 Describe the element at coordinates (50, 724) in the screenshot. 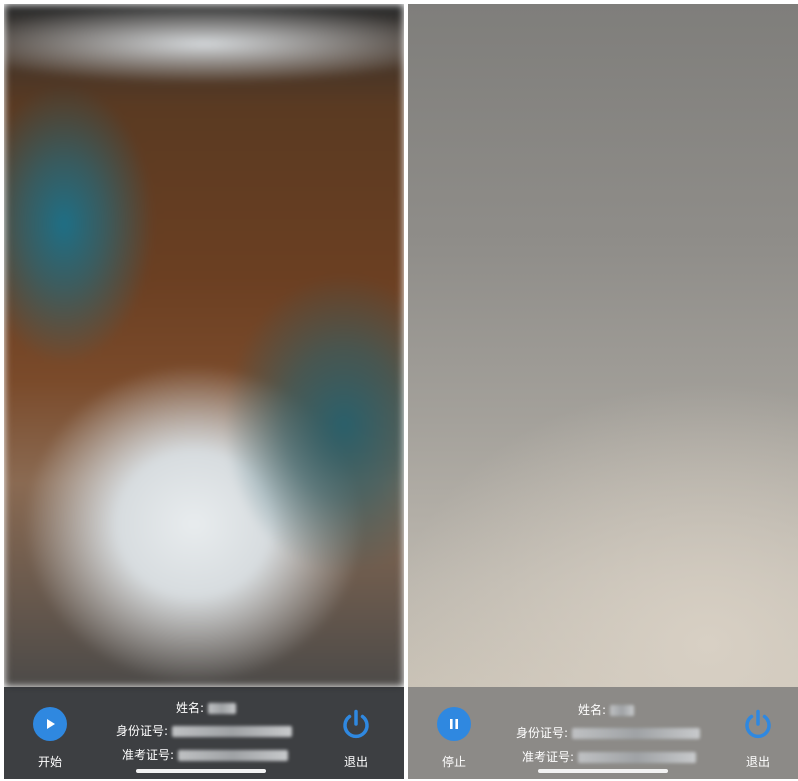

I see `play-icon` at that location.